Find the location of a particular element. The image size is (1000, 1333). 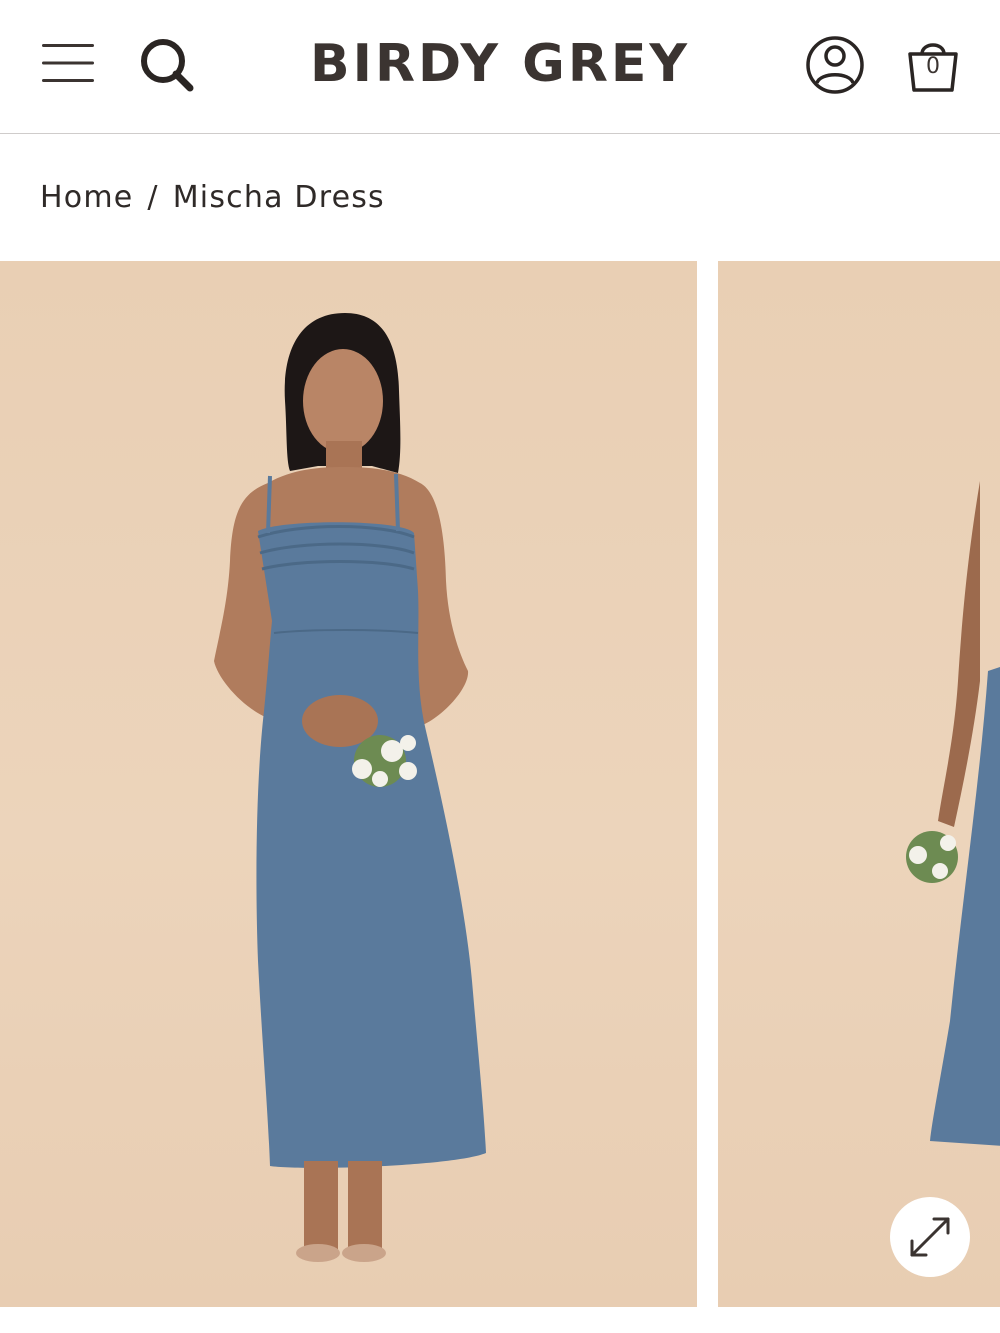

search-icon is located at coordinates (167, 65).